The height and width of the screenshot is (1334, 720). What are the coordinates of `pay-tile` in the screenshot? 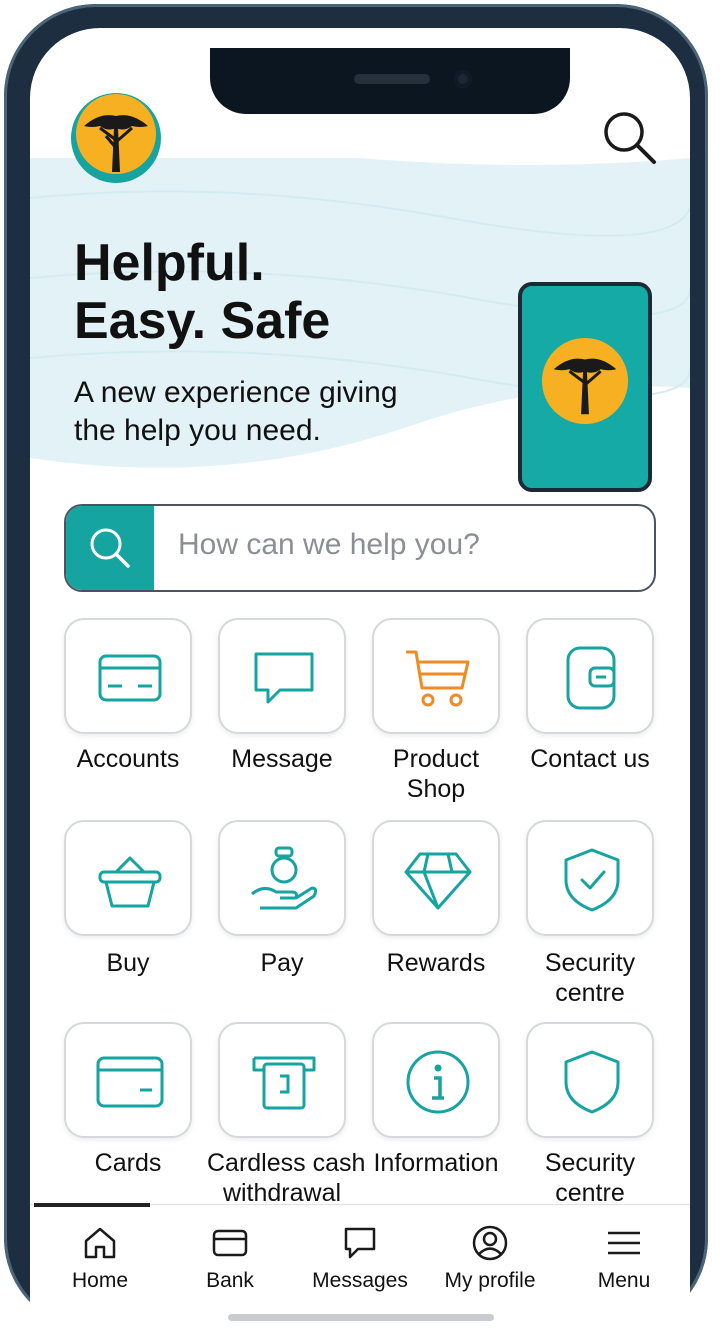 It's located at (282, 878).